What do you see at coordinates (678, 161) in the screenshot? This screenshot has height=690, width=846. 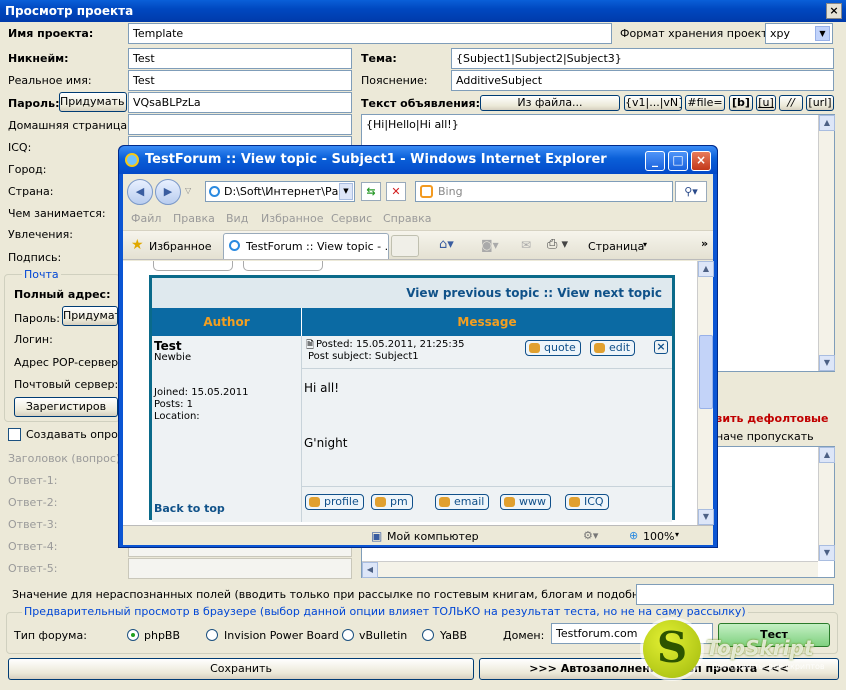 I see `maximize-icon: □` at bounding box center [678, 161].